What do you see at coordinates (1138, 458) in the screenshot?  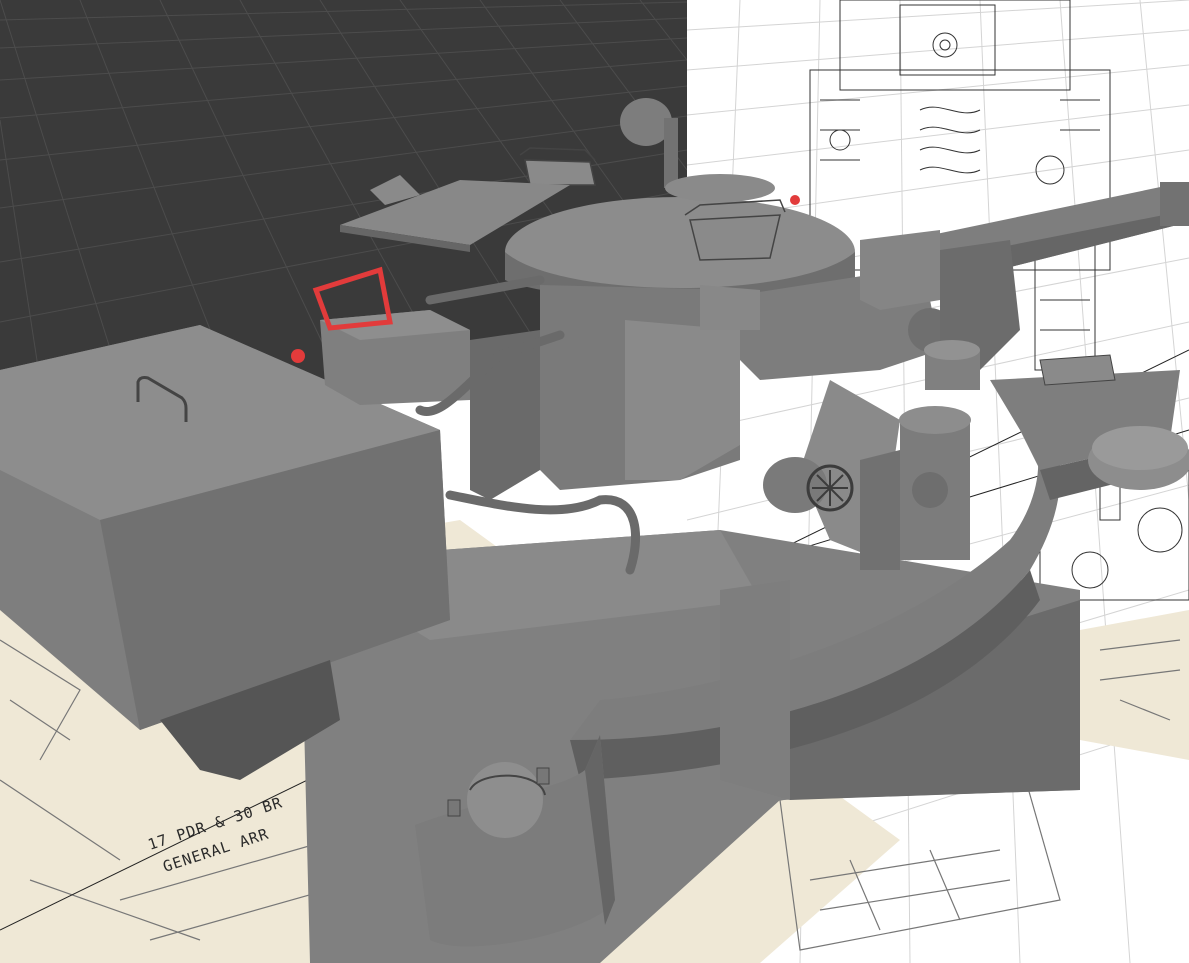 I see `periscope-right` at bounding box center [1138, 458].